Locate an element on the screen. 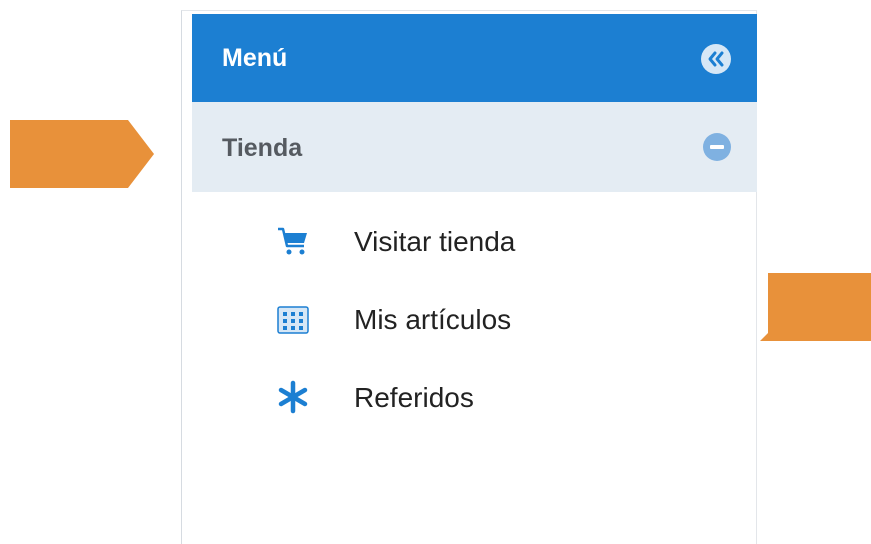  menu-item-visitar-tienda: Visitar tienda is located at coordinates (474, 240).